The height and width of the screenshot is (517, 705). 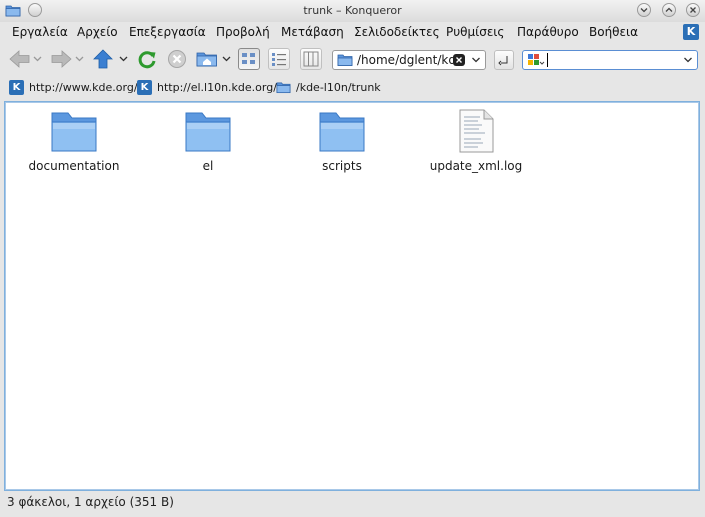 I want to click on file-item-folder: el, so click(x=208, y=144).